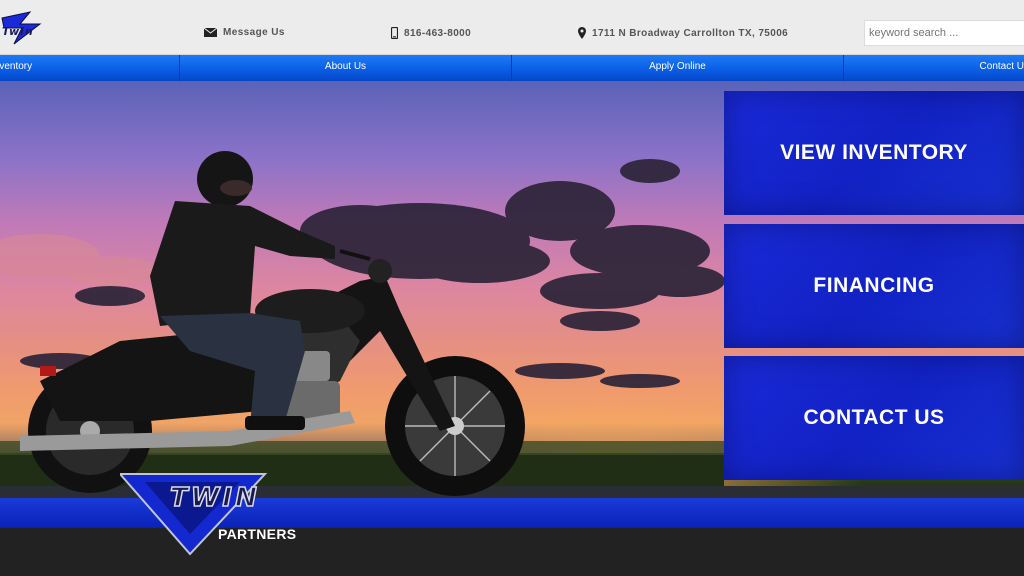 The height and width of the screenshot is (576, 1024). I want to click on logo-partners-text: PARTNERS, so click(257, 534).